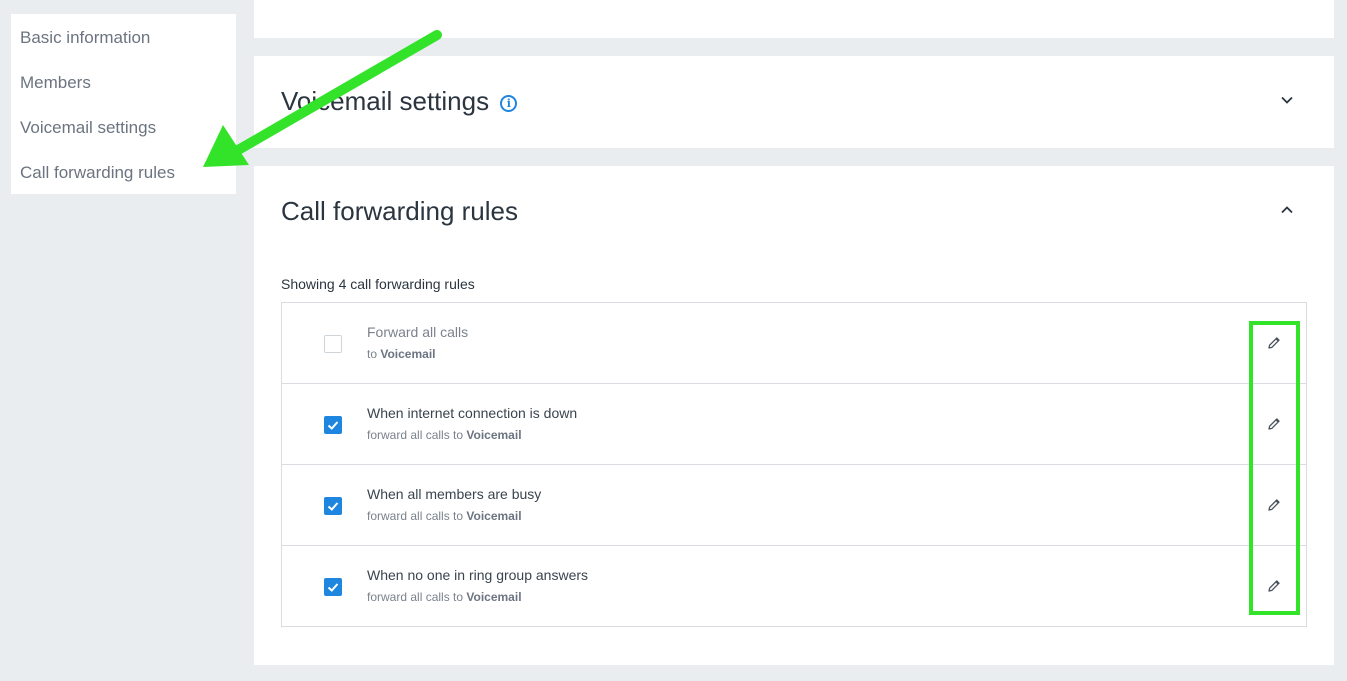 The image size is (1347, 681). Describe the element at coordinates (1274, 468) in the screenshot. I see `annotation-highlight-box` at that location.